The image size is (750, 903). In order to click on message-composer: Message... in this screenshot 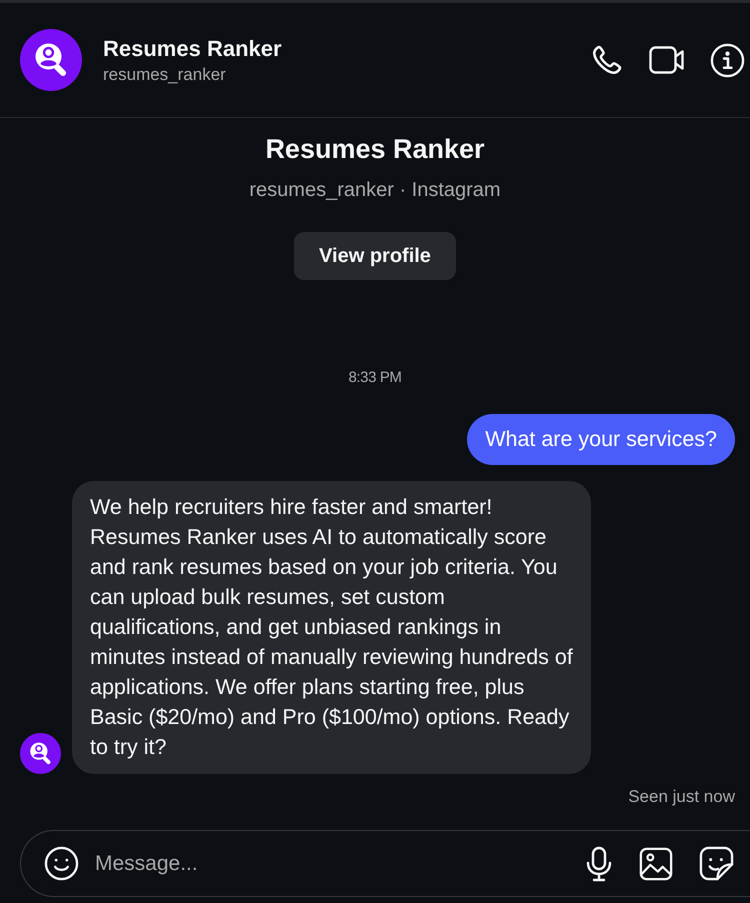, I will do `click(385, 863)`.